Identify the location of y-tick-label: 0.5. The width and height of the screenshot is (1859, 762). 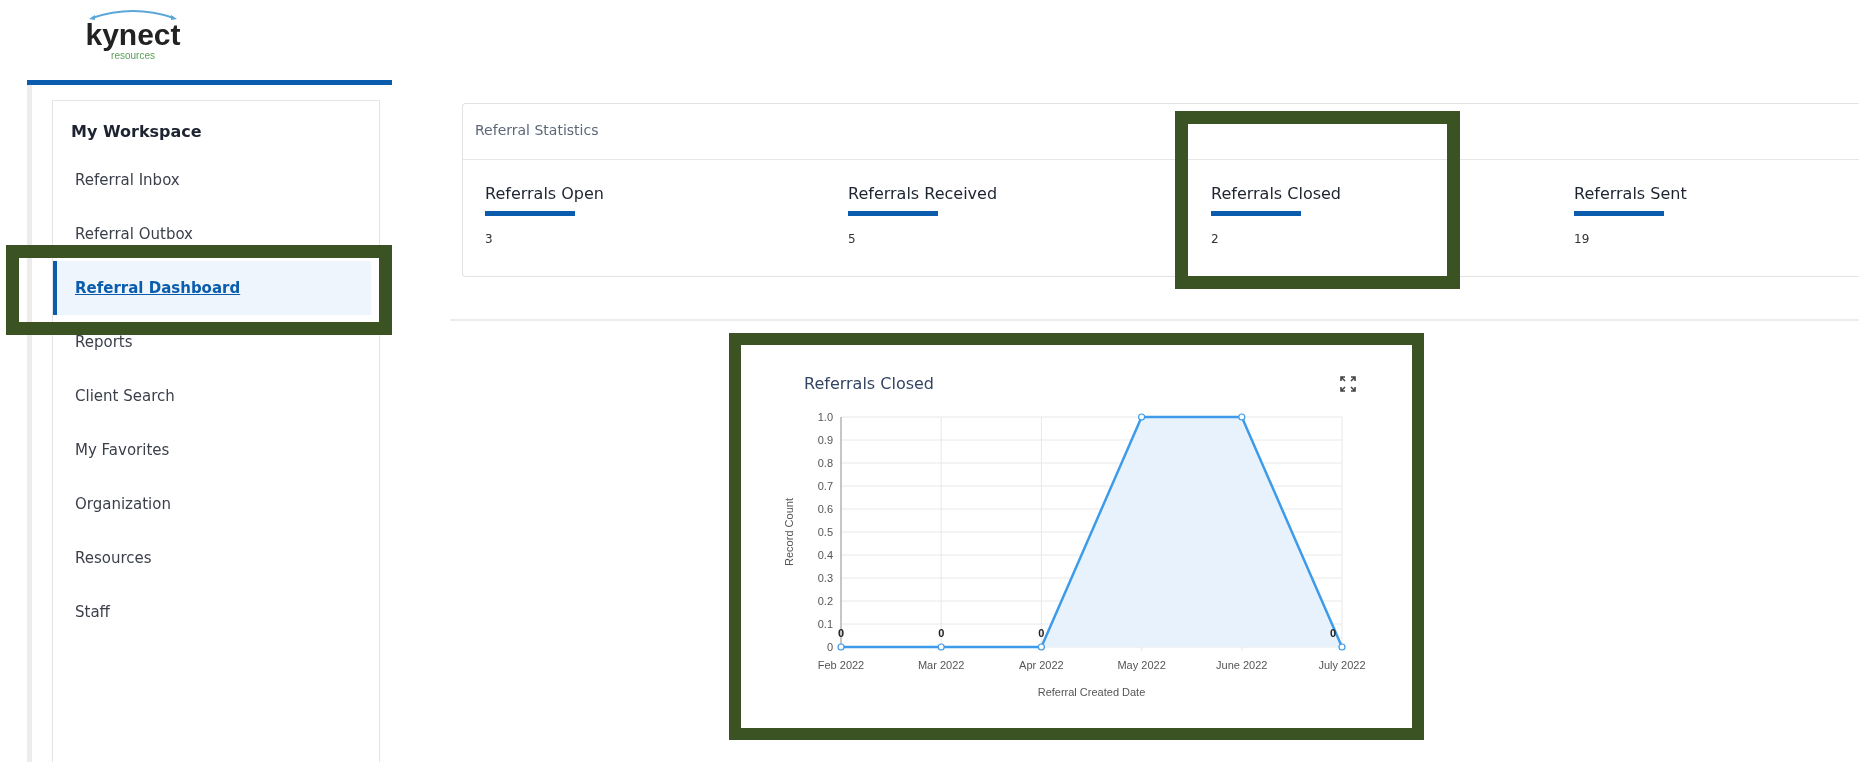
(825, 532).